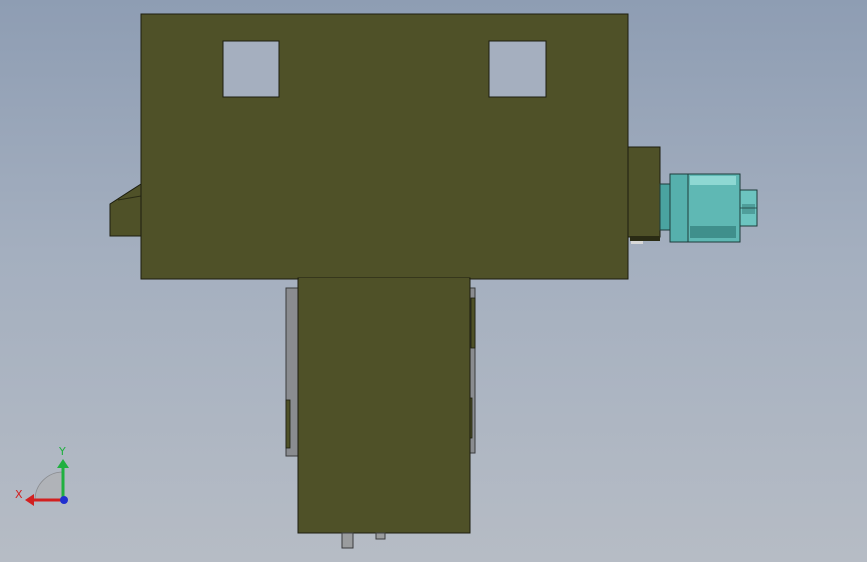 This screenshot has height=562, width=867. I want to click on motor-mount-block, so click(644, 192).